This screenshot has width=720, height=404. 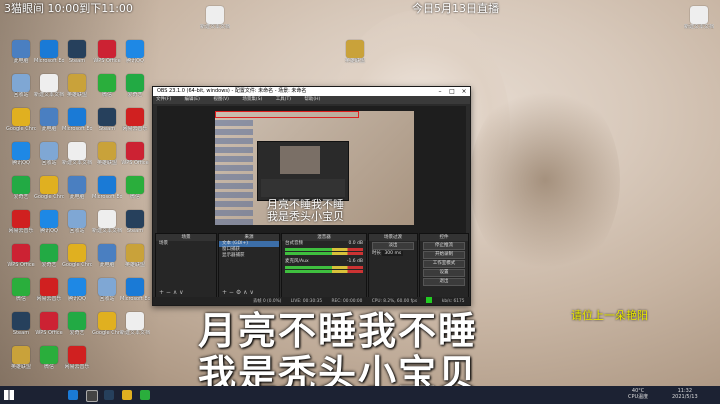 I want to click on edge-taskbar-icon, so click(x=73, y=395).